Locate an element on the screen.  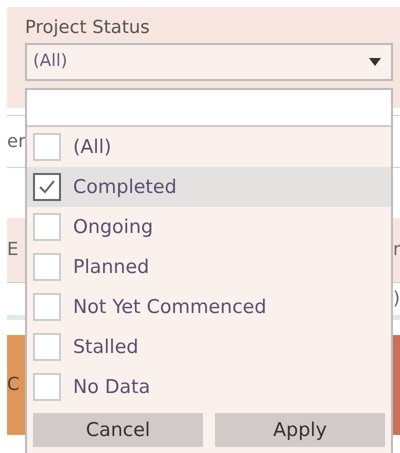
checkbox is located at coordinates (47, 187).